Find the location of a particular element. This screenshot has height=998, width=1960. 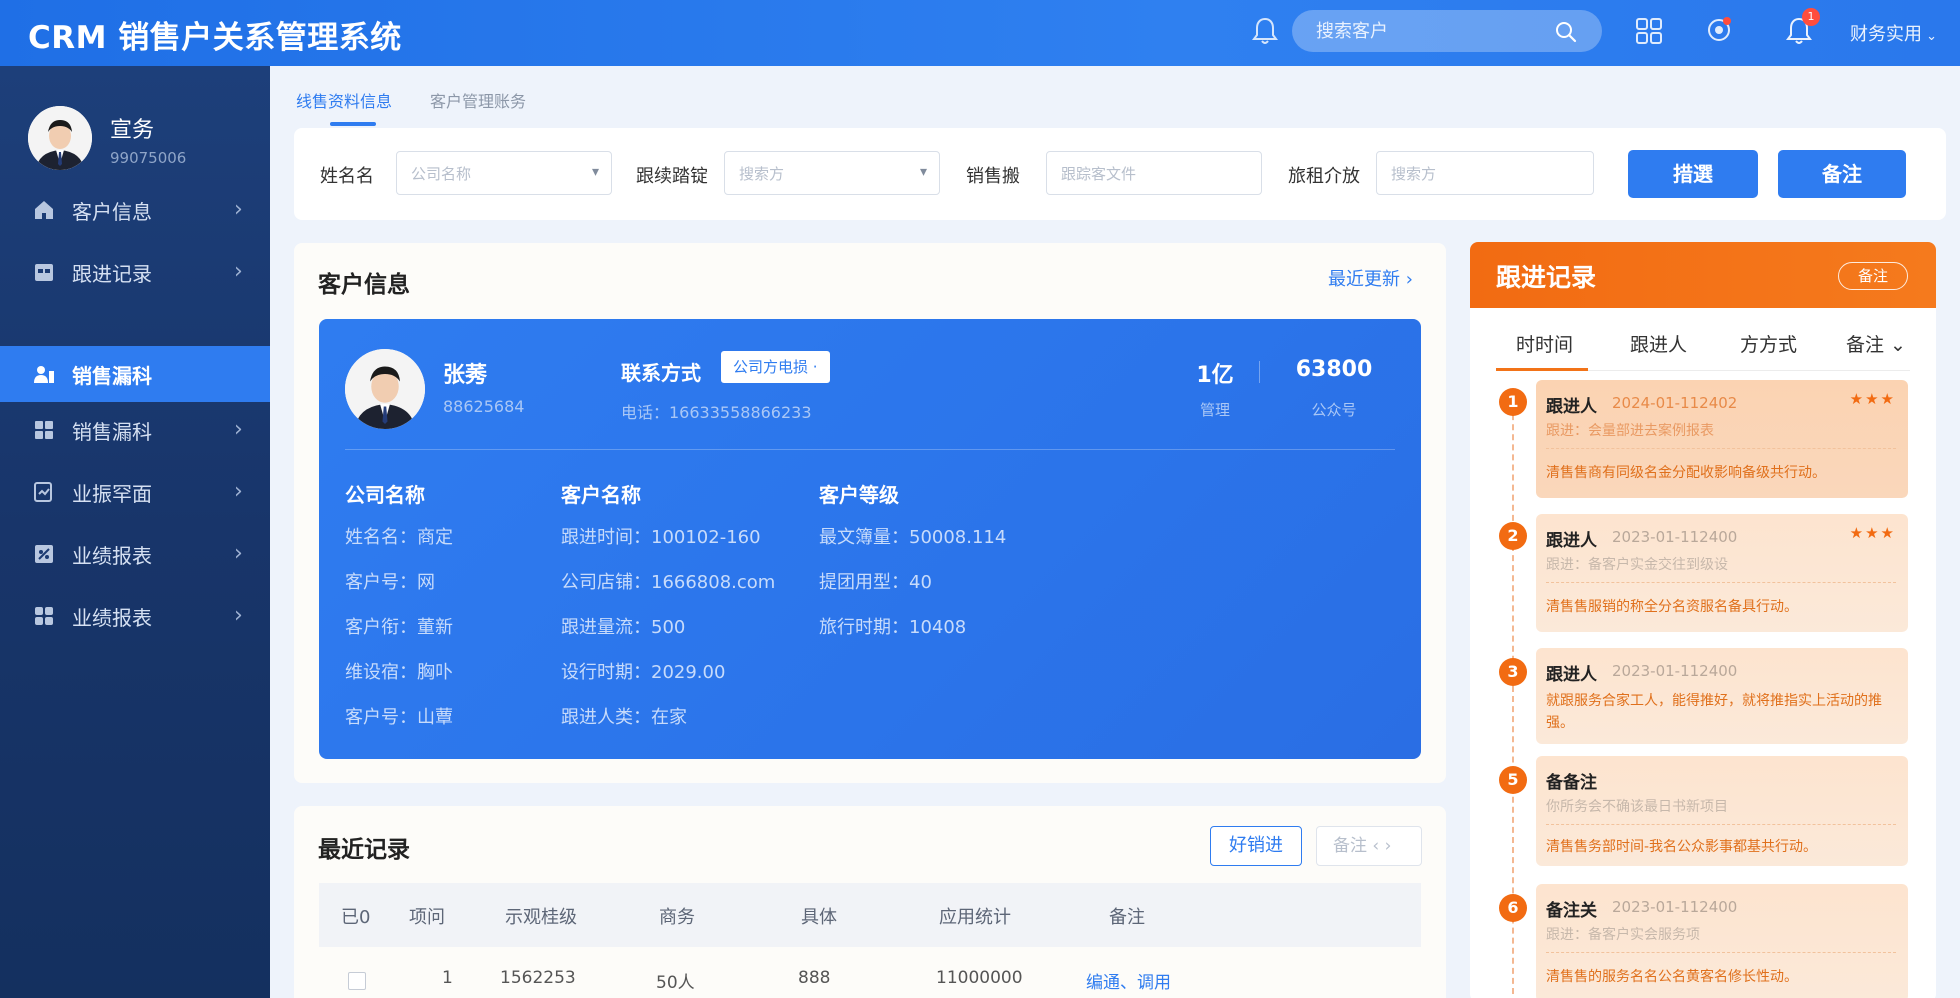

tab-method: 方方式 is located at coordinates (1768, 343).